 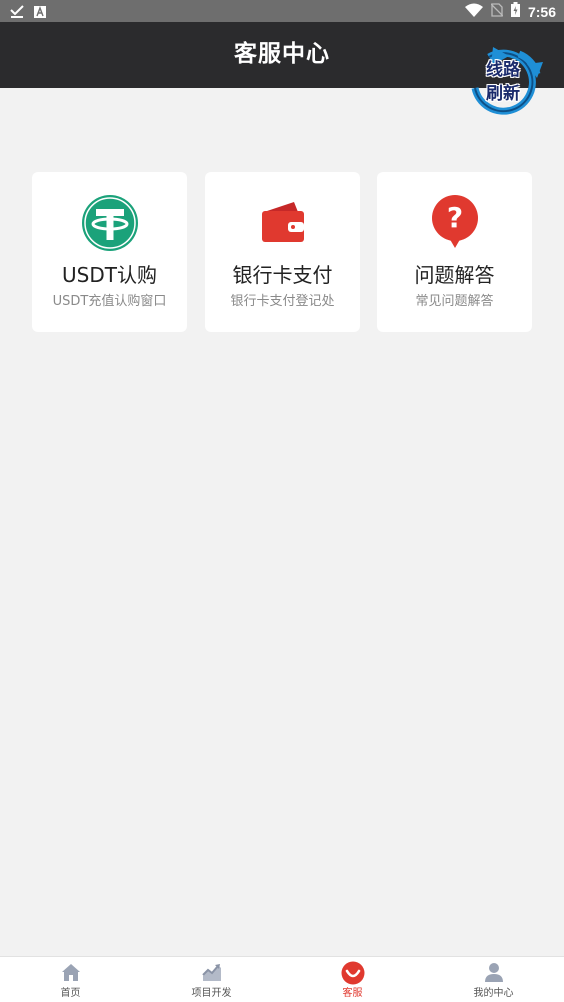 What do you see at coordinates (497, 11) in the screenshot?
I see `no-sim-icon` at bounding box center [497, 11].